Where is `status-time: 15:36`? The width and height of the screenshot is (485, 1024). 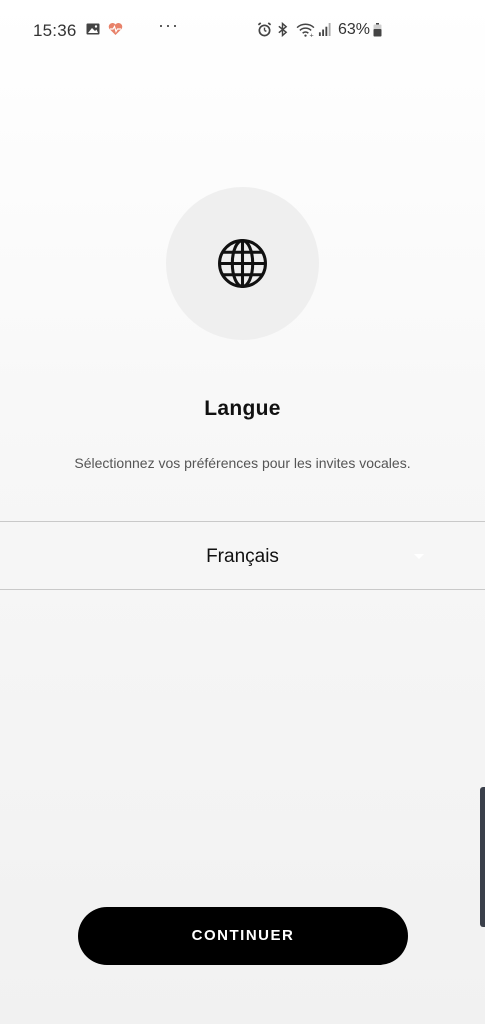 status-time: 15:36 is located at coordinates (55, 30).